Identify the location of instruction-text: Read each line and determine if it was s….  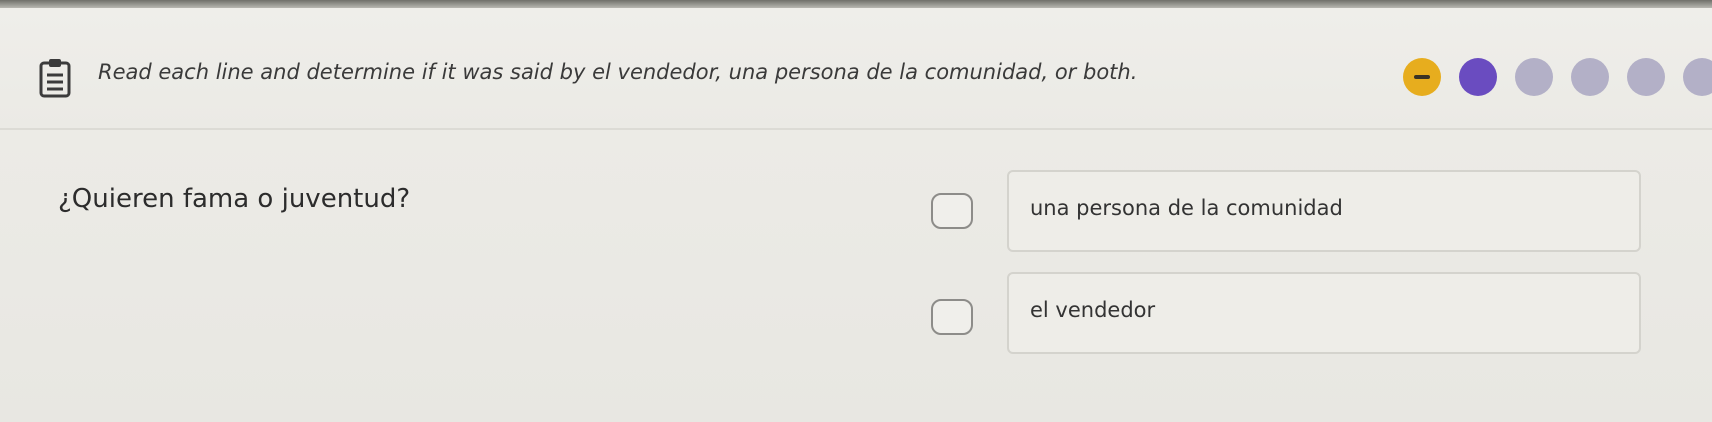
(618, 72).